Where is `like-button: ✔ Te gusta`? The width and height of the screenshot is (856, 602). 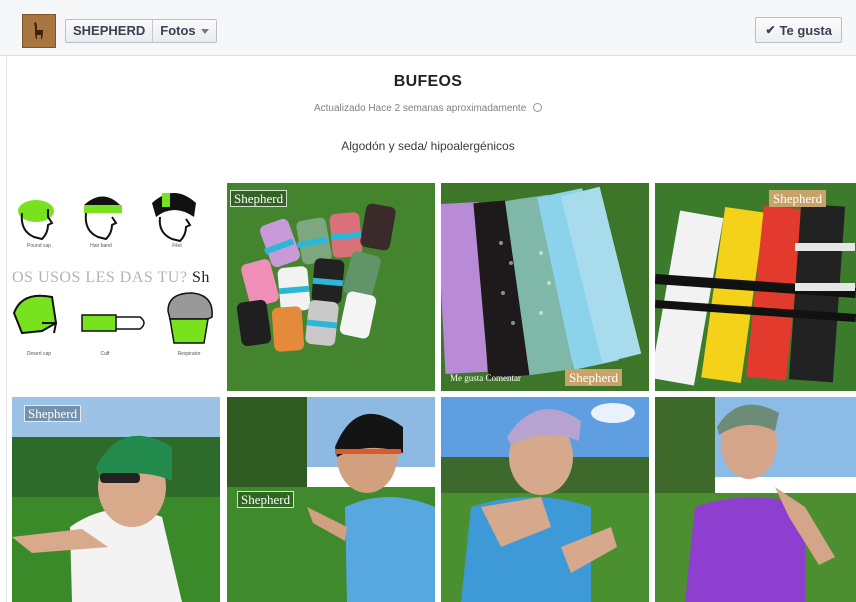 like-button: ✔ Te gusta is located at coordinates (798, 30).